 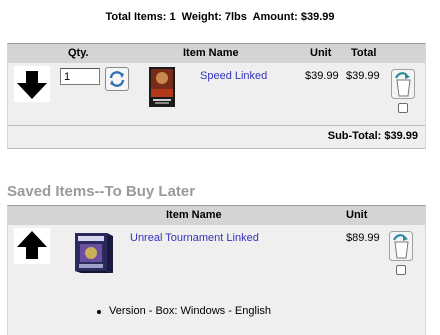 What do you see at coordinates (194, 215) in the screenshot?
I see `saved-item-name-column-header: Item Name` at bounding box center [194, 215].